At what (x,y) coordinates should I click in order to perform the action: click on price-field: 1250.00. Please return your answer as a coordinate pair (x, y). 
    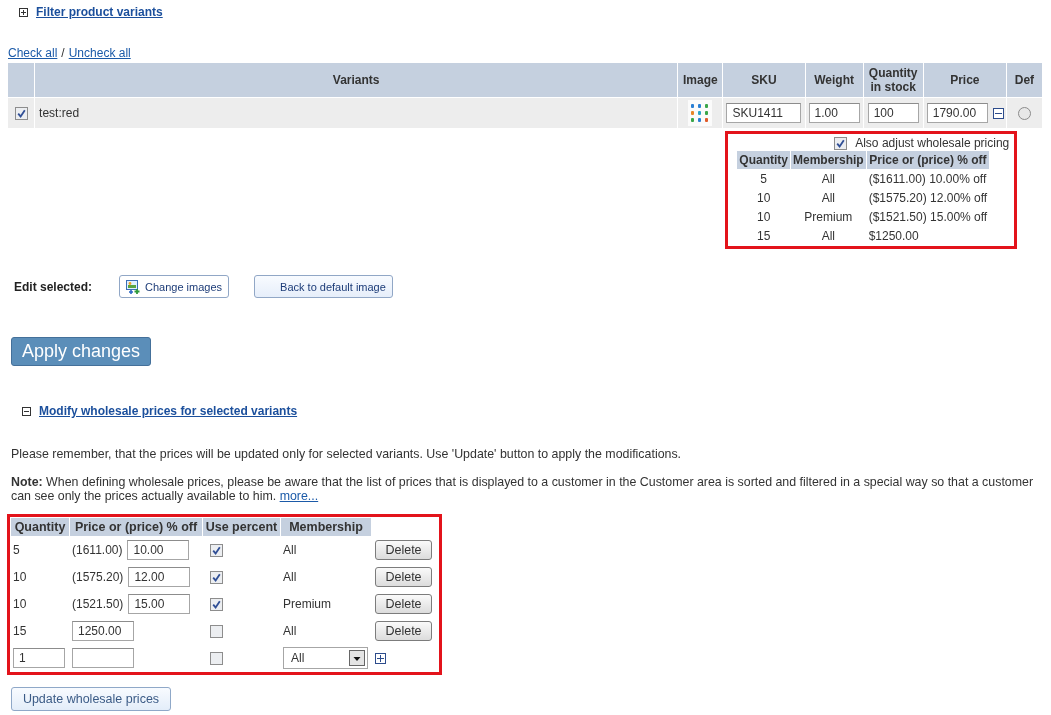
    Looking at the image, I should click on (103, 631).